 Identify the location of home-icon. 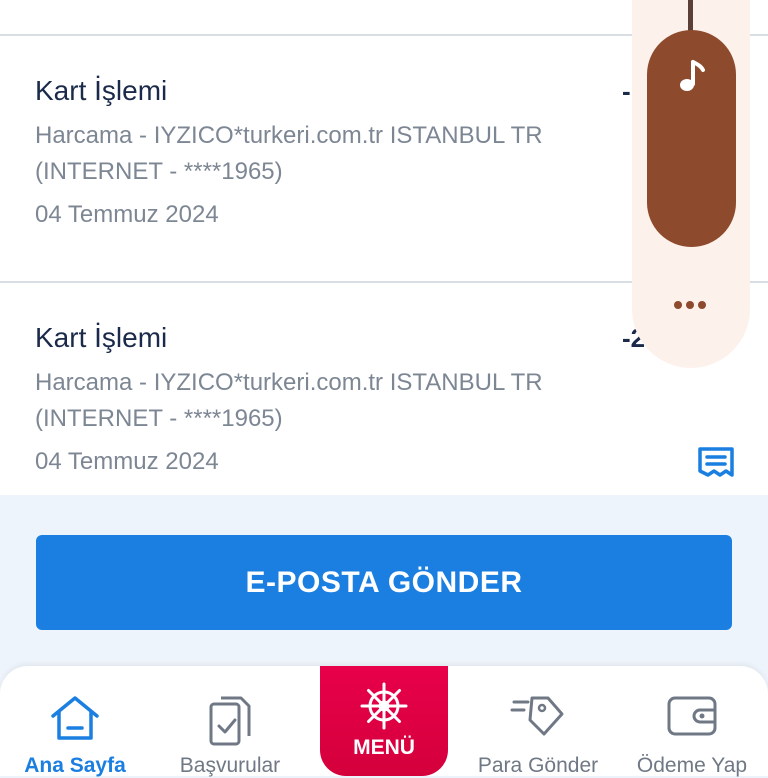
(75, 718).